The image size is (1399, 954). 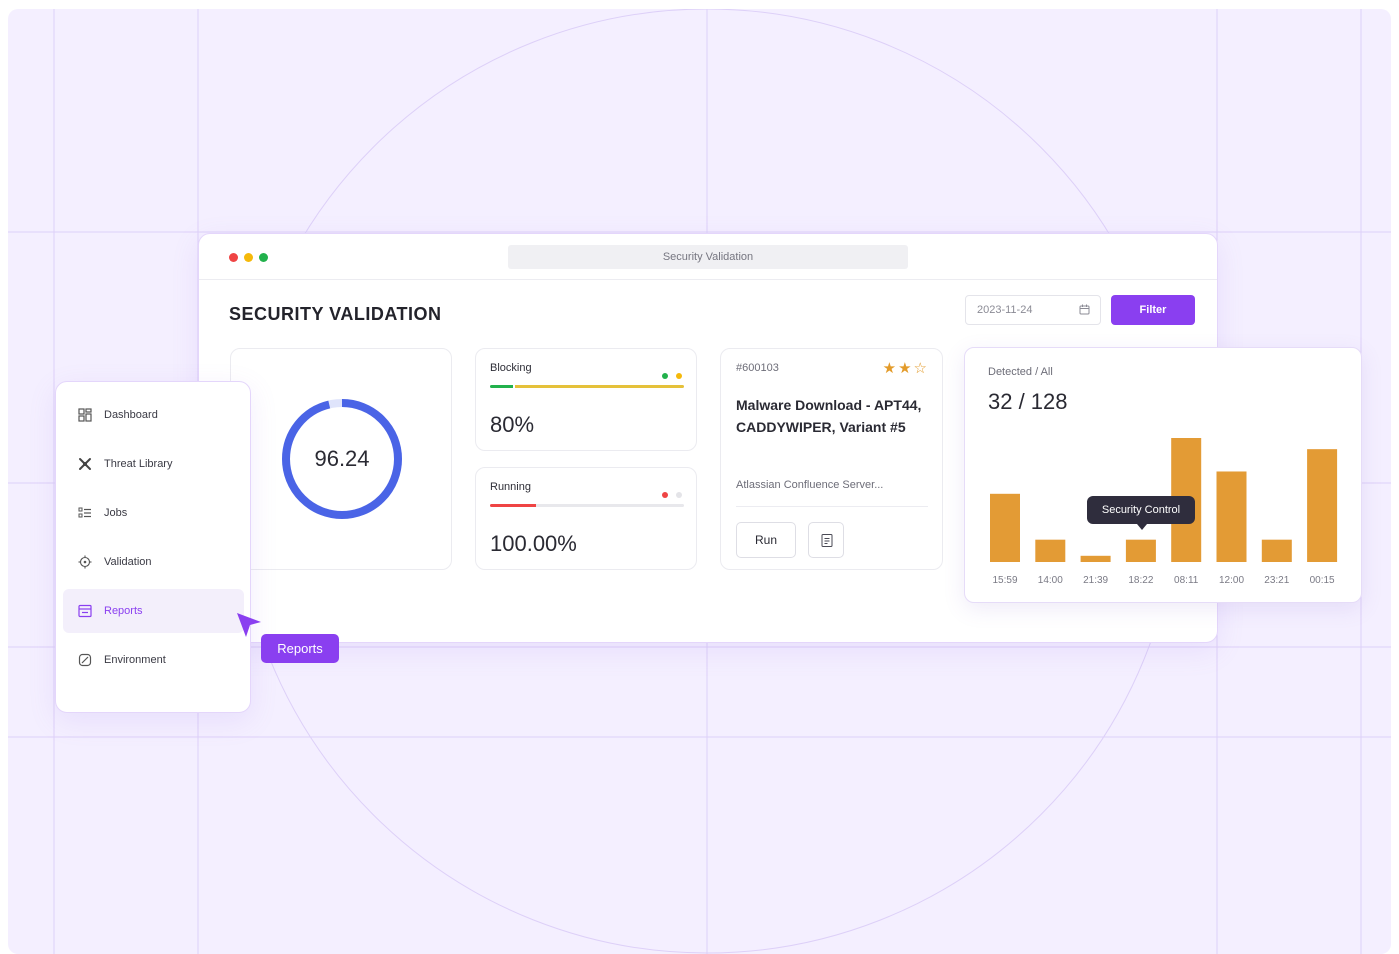 I want to click on running-progress-bar, so click(x=587, y=505).